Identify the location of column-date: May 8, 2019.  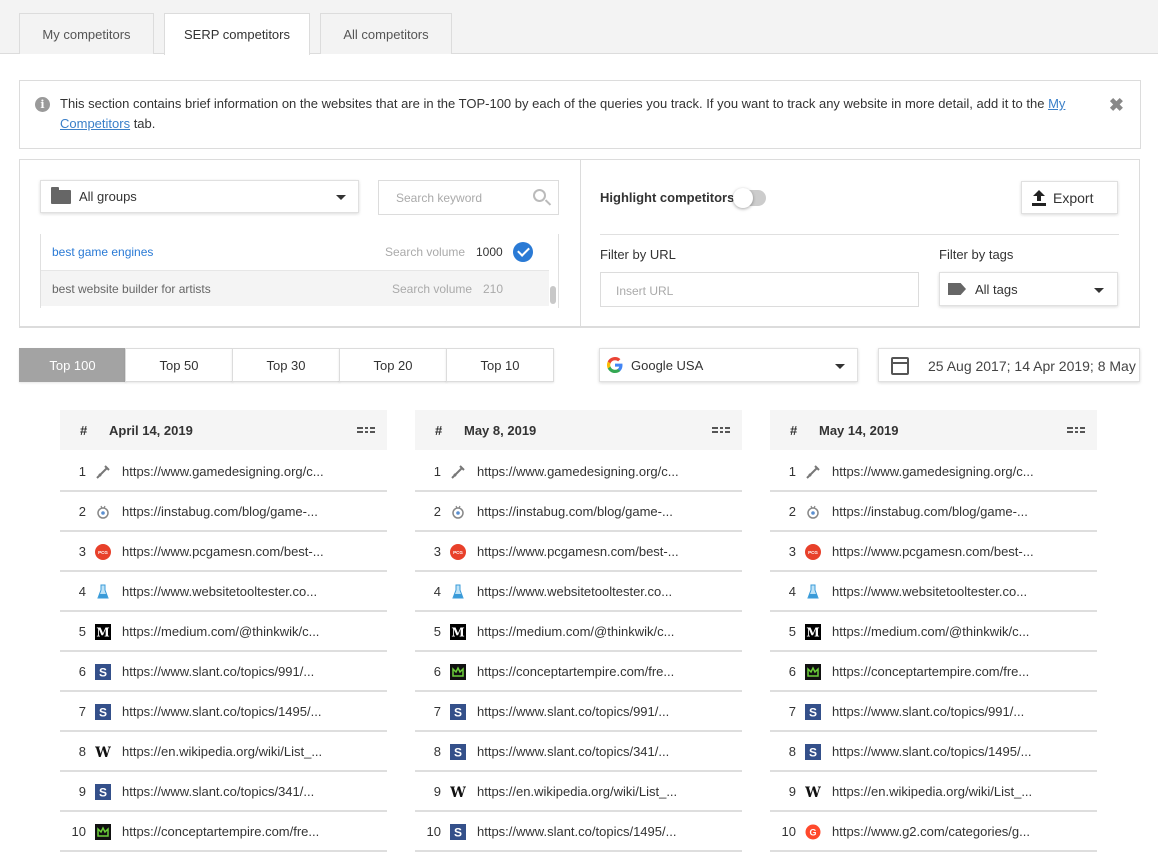
(500, 430).